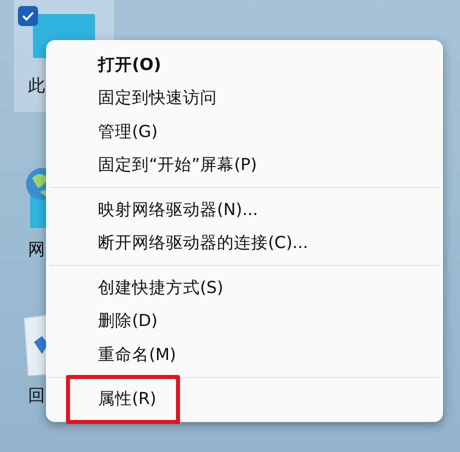  Describe the element at coordinates (36, 396) in the screenshot. I see `icon-label: 回` at that location.